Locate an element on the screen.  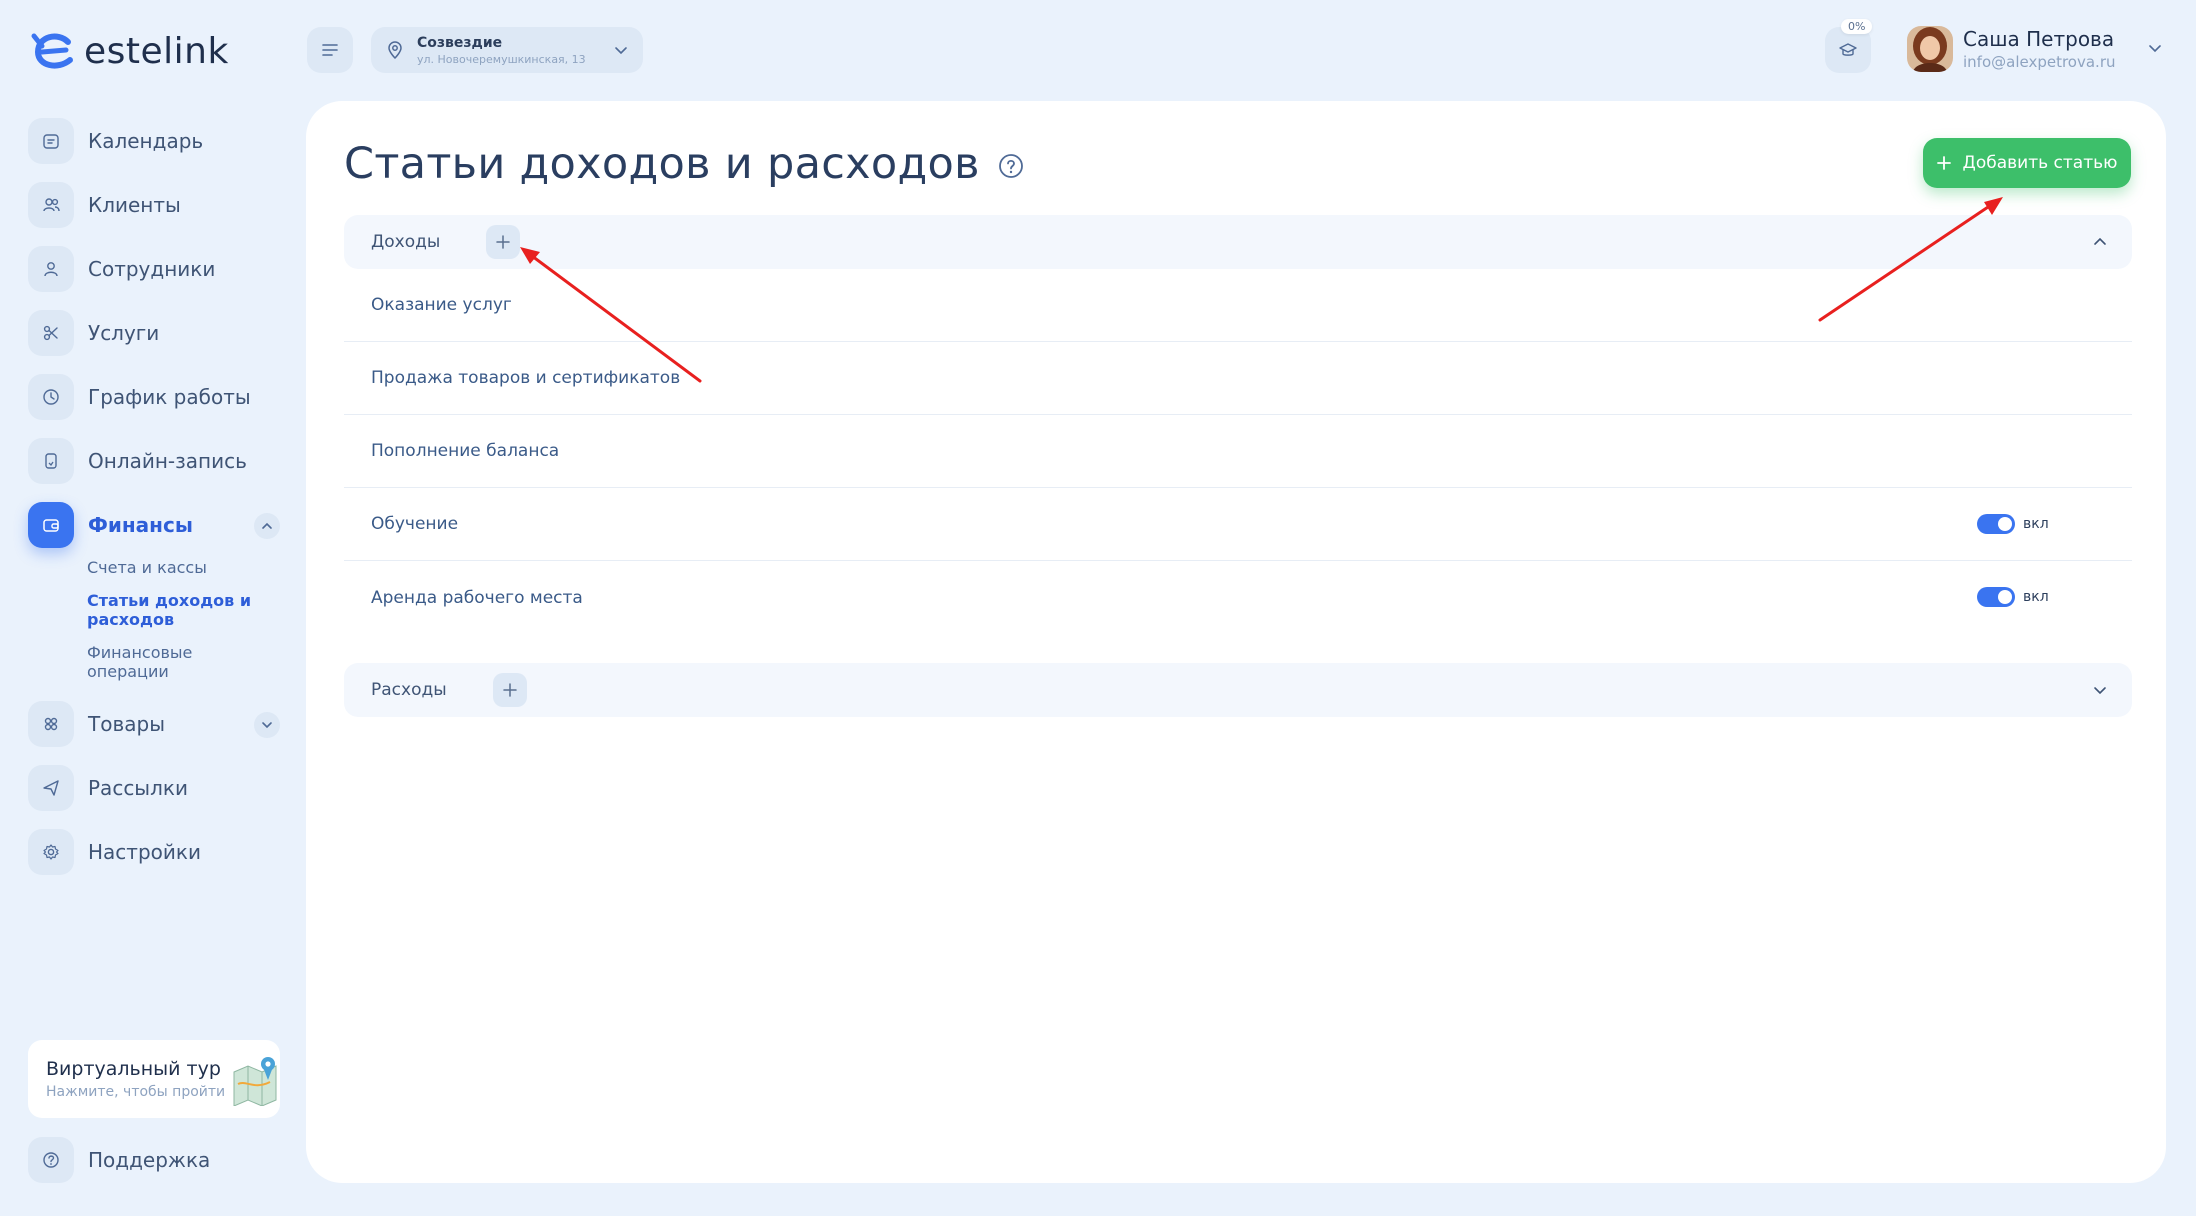
sidebar-item-goods: Товары is located at coordinates (154, 724).